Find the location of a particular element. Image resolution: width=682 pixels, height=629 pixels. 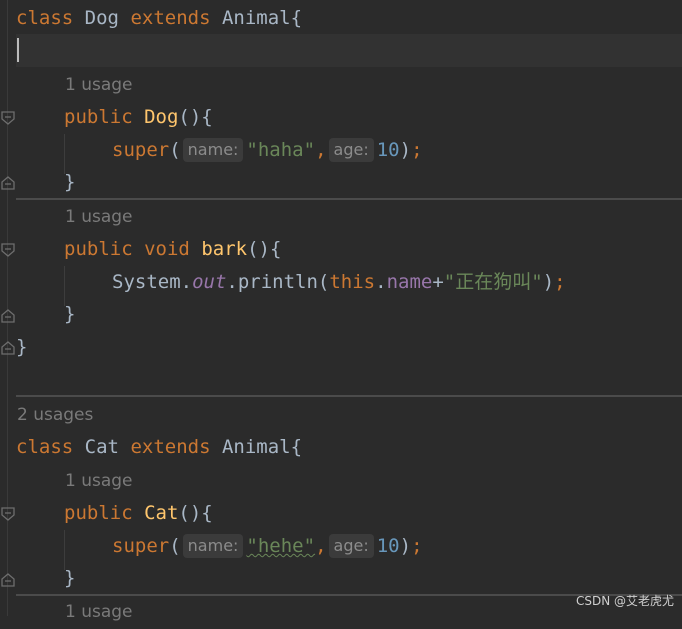

class-name: Dog is located at coordinates (101, 18).